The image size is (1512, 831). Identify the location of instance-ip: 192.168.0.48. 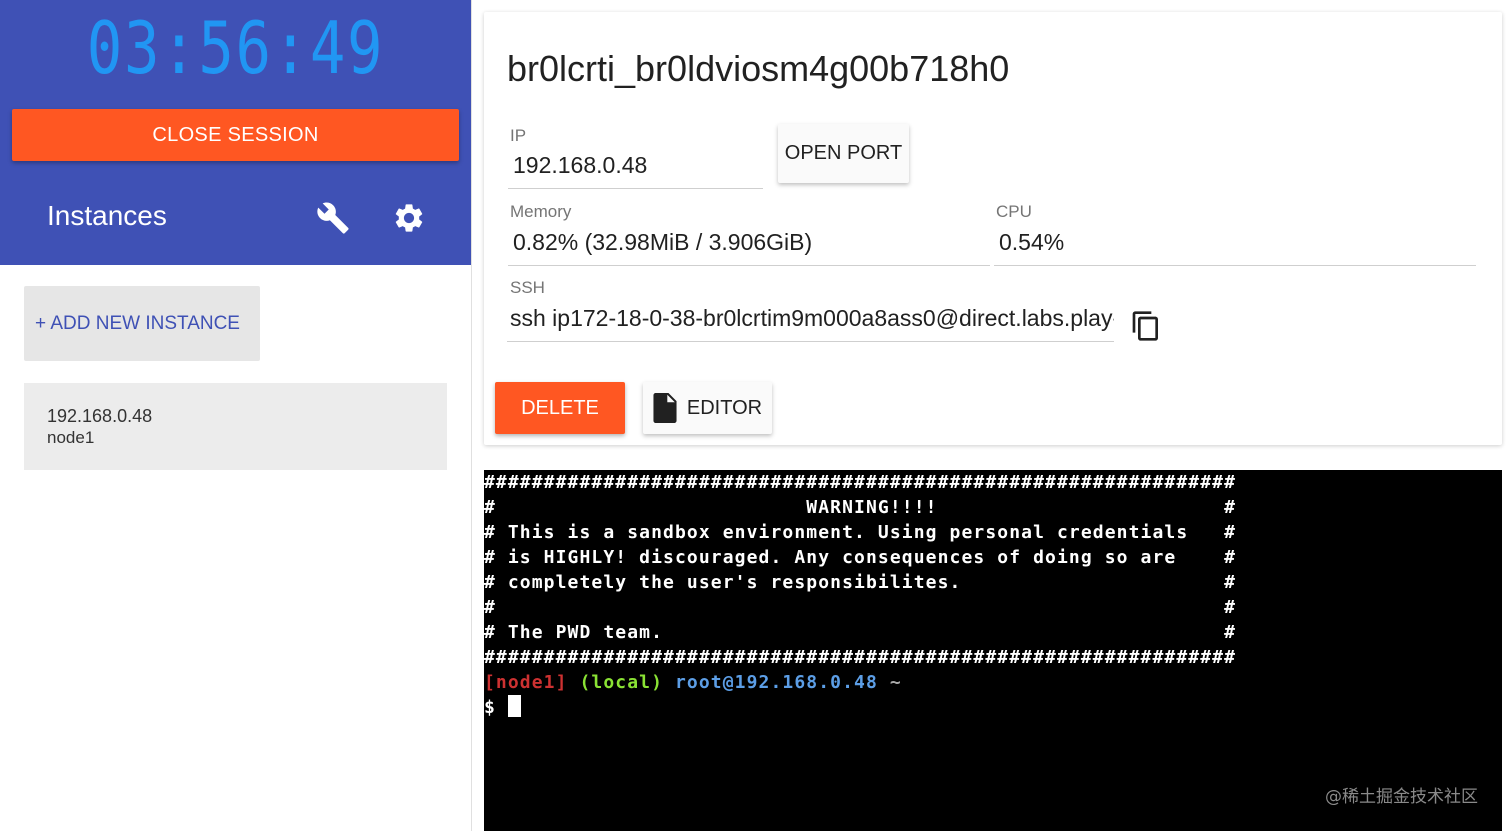
(100, 416).